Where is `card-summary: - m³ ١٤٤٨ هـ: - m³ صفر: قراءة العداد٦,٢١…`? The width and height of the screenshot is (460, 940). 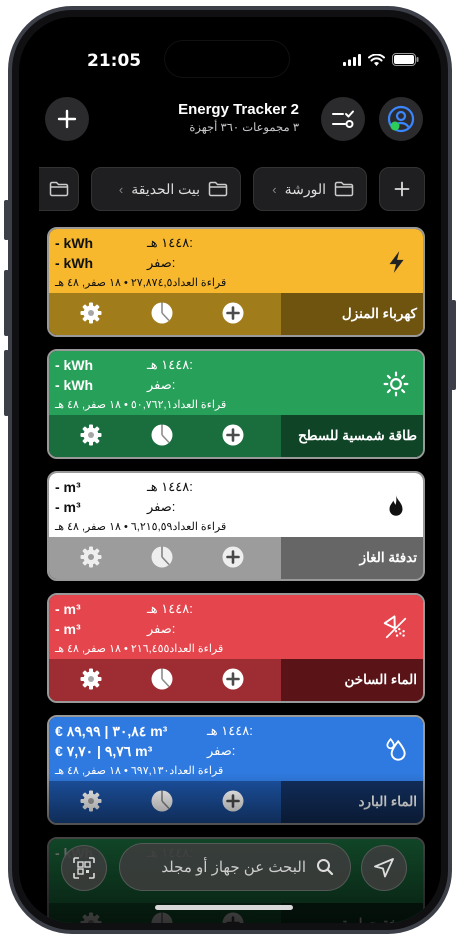
card-summary: - m³ ١٤٤٨ هـ: - m³ صفر: قراءة العداد٦,٢١… is located at coordinates (236, 506).